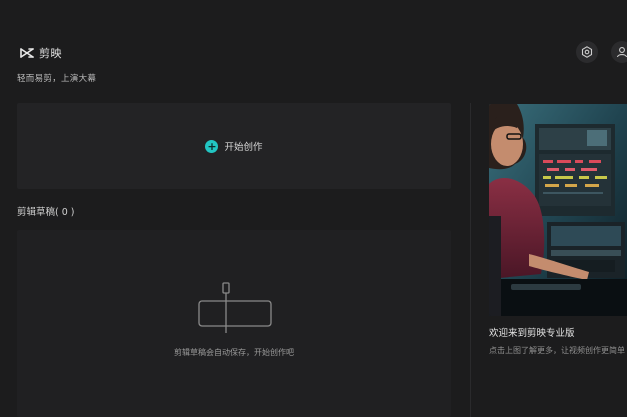 This screenshot has width=627, height=417. What do you see at coordinates (234, 352) in the screenshot?
I see `empty-drafts-message: 剪辑草稿会自动保存，开始创作吧` at bounding box center [234, 352].